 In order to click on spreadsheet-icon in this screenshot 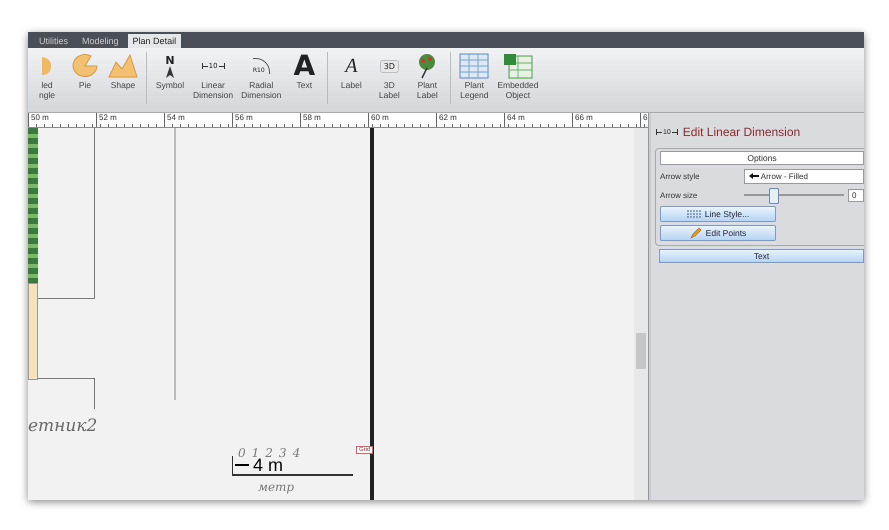, I will do `click(517, 66)`.